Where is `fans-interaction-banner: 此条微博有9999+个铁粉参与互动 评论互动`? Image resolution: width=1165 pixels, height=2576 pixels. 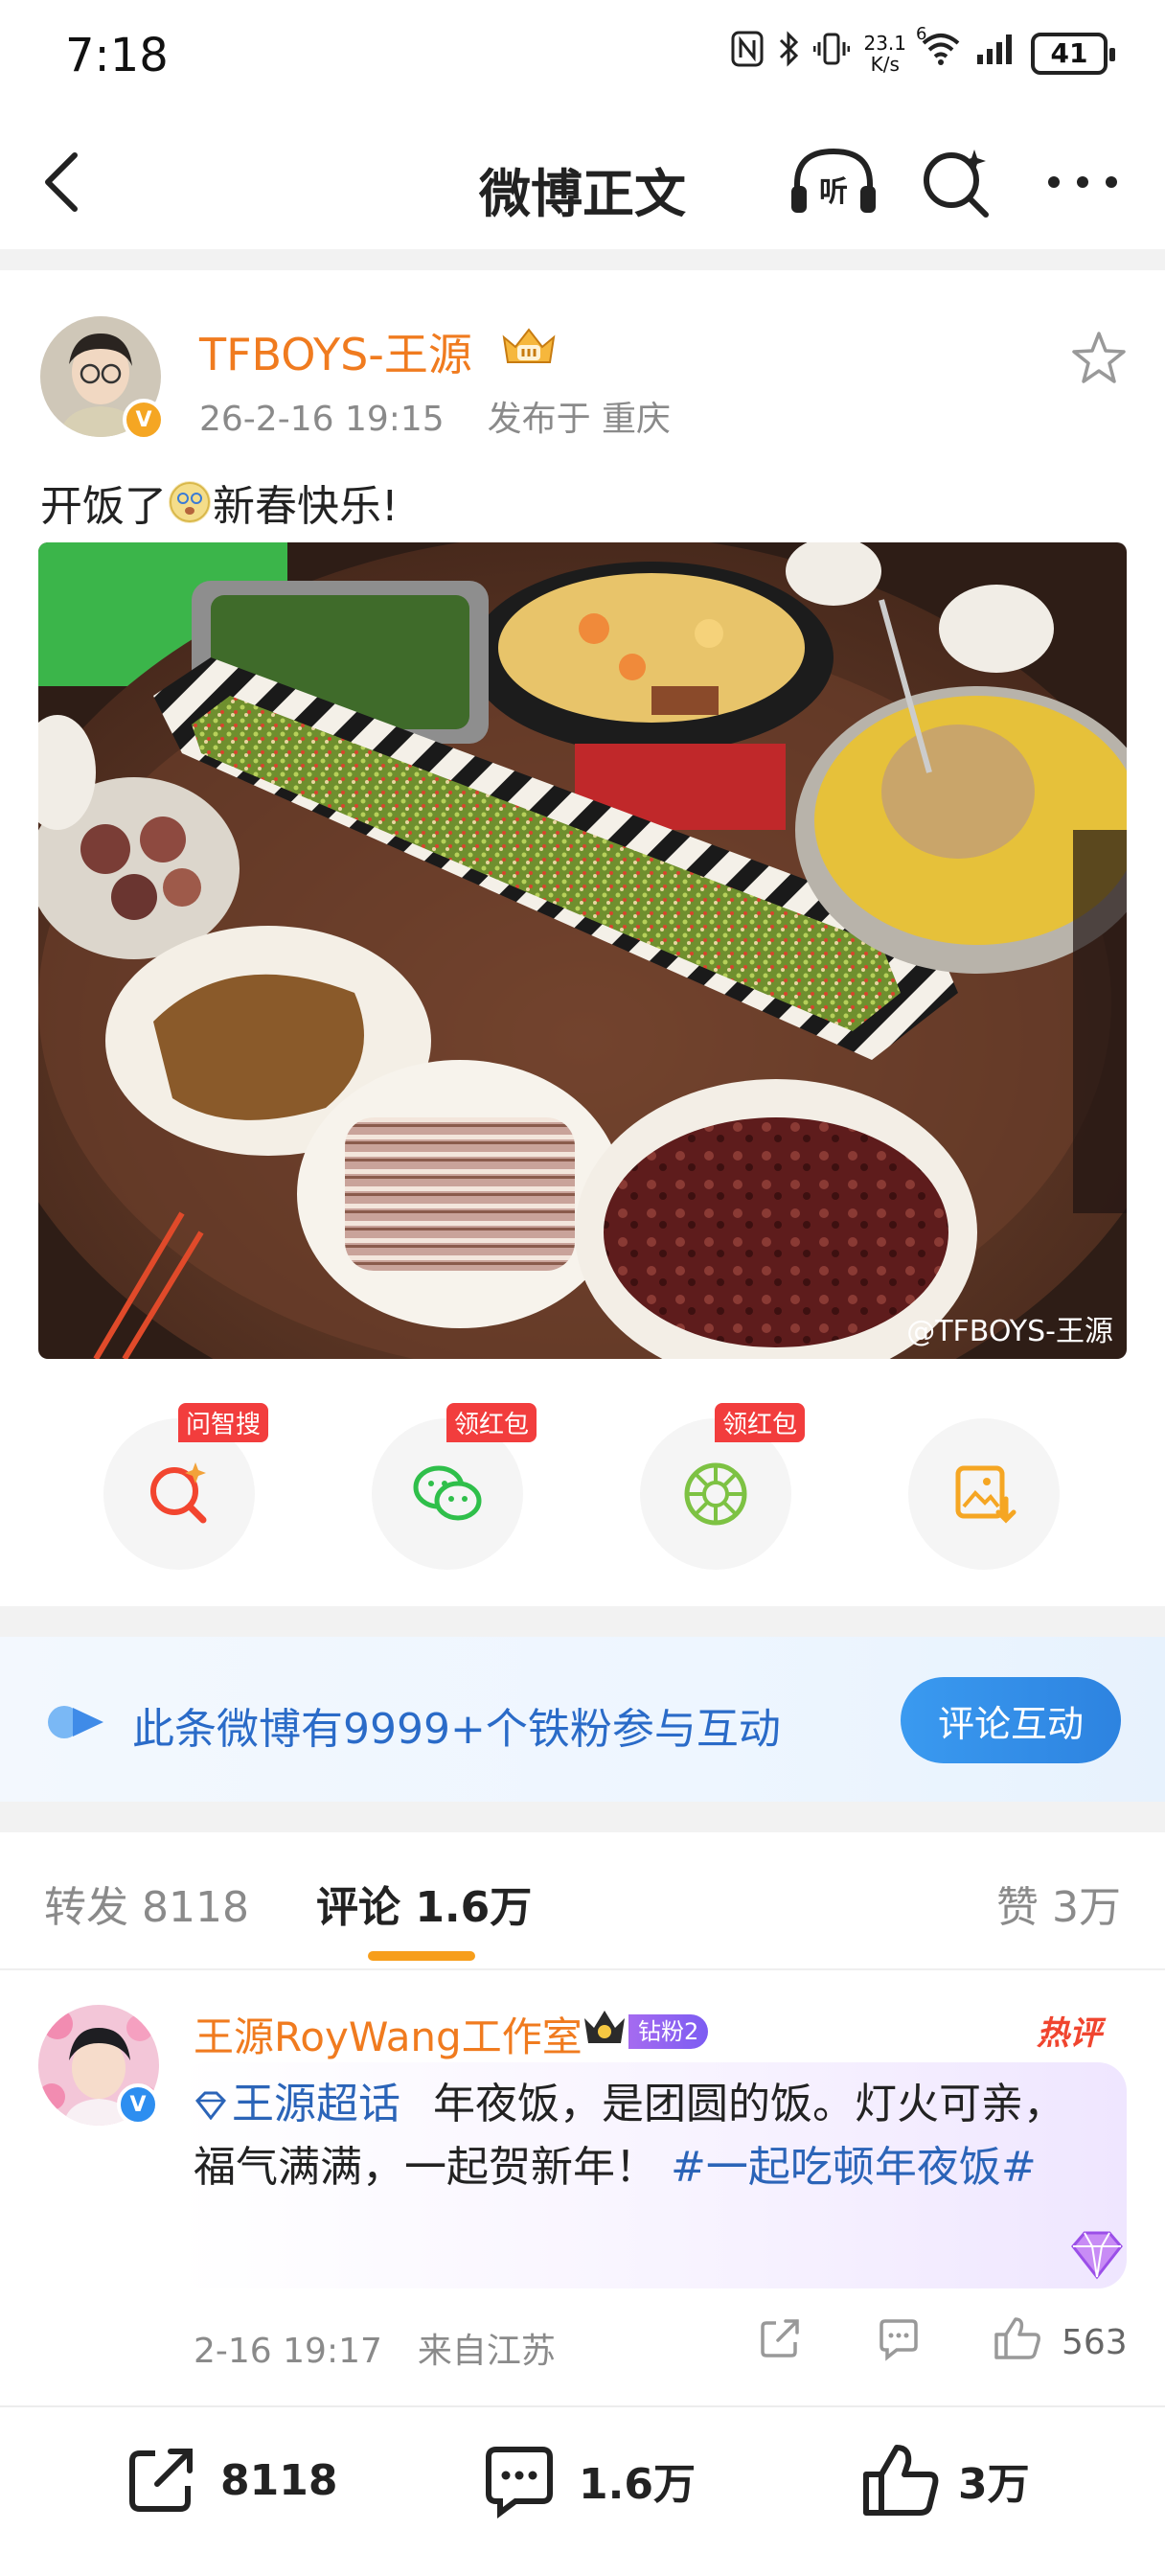
fans-interaction-banner: 此条微博有9999+个铁粉参与互动 评论互动 is located at coordinates (582, 1719).